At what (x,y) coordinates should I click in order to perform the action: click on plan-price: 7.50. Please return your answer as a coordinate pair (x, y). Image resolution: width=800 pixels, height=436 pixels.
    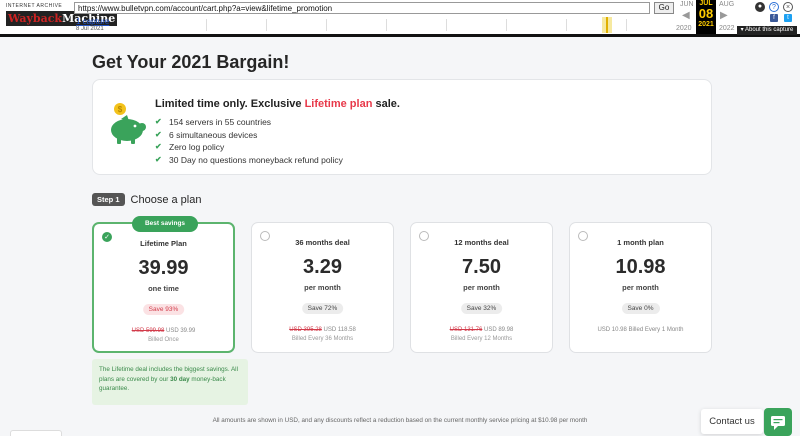
    Looking at the image, I should click on (481, 267).